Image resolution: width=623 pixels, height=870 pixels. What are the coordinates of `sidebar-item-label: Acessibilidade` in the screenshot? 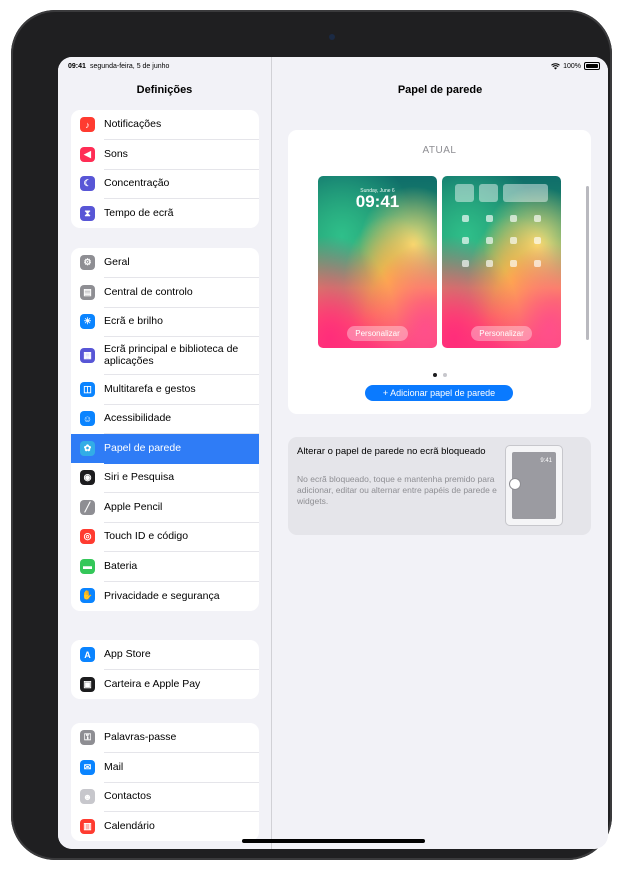 It's located at (181, 419).